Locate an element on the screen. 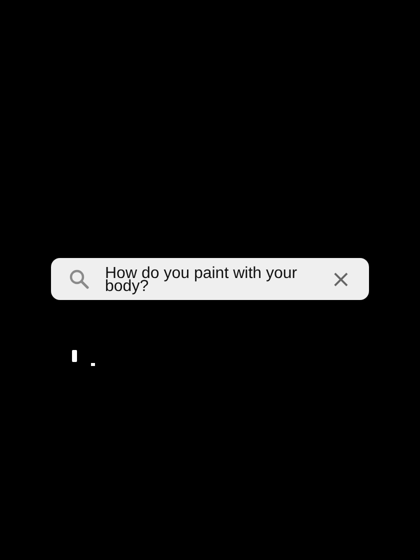 This screenshot has width=420, height=560. search-field: How do you paint with your body? × is located at coordinates (210, 279).